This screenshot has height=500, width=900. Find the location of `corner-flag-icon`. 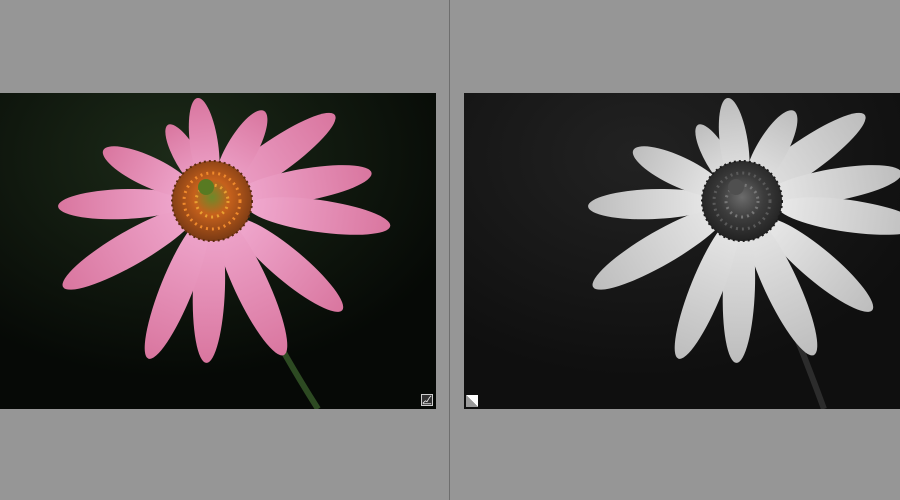

corner-flag-icon is located at coordinates (472, 401).